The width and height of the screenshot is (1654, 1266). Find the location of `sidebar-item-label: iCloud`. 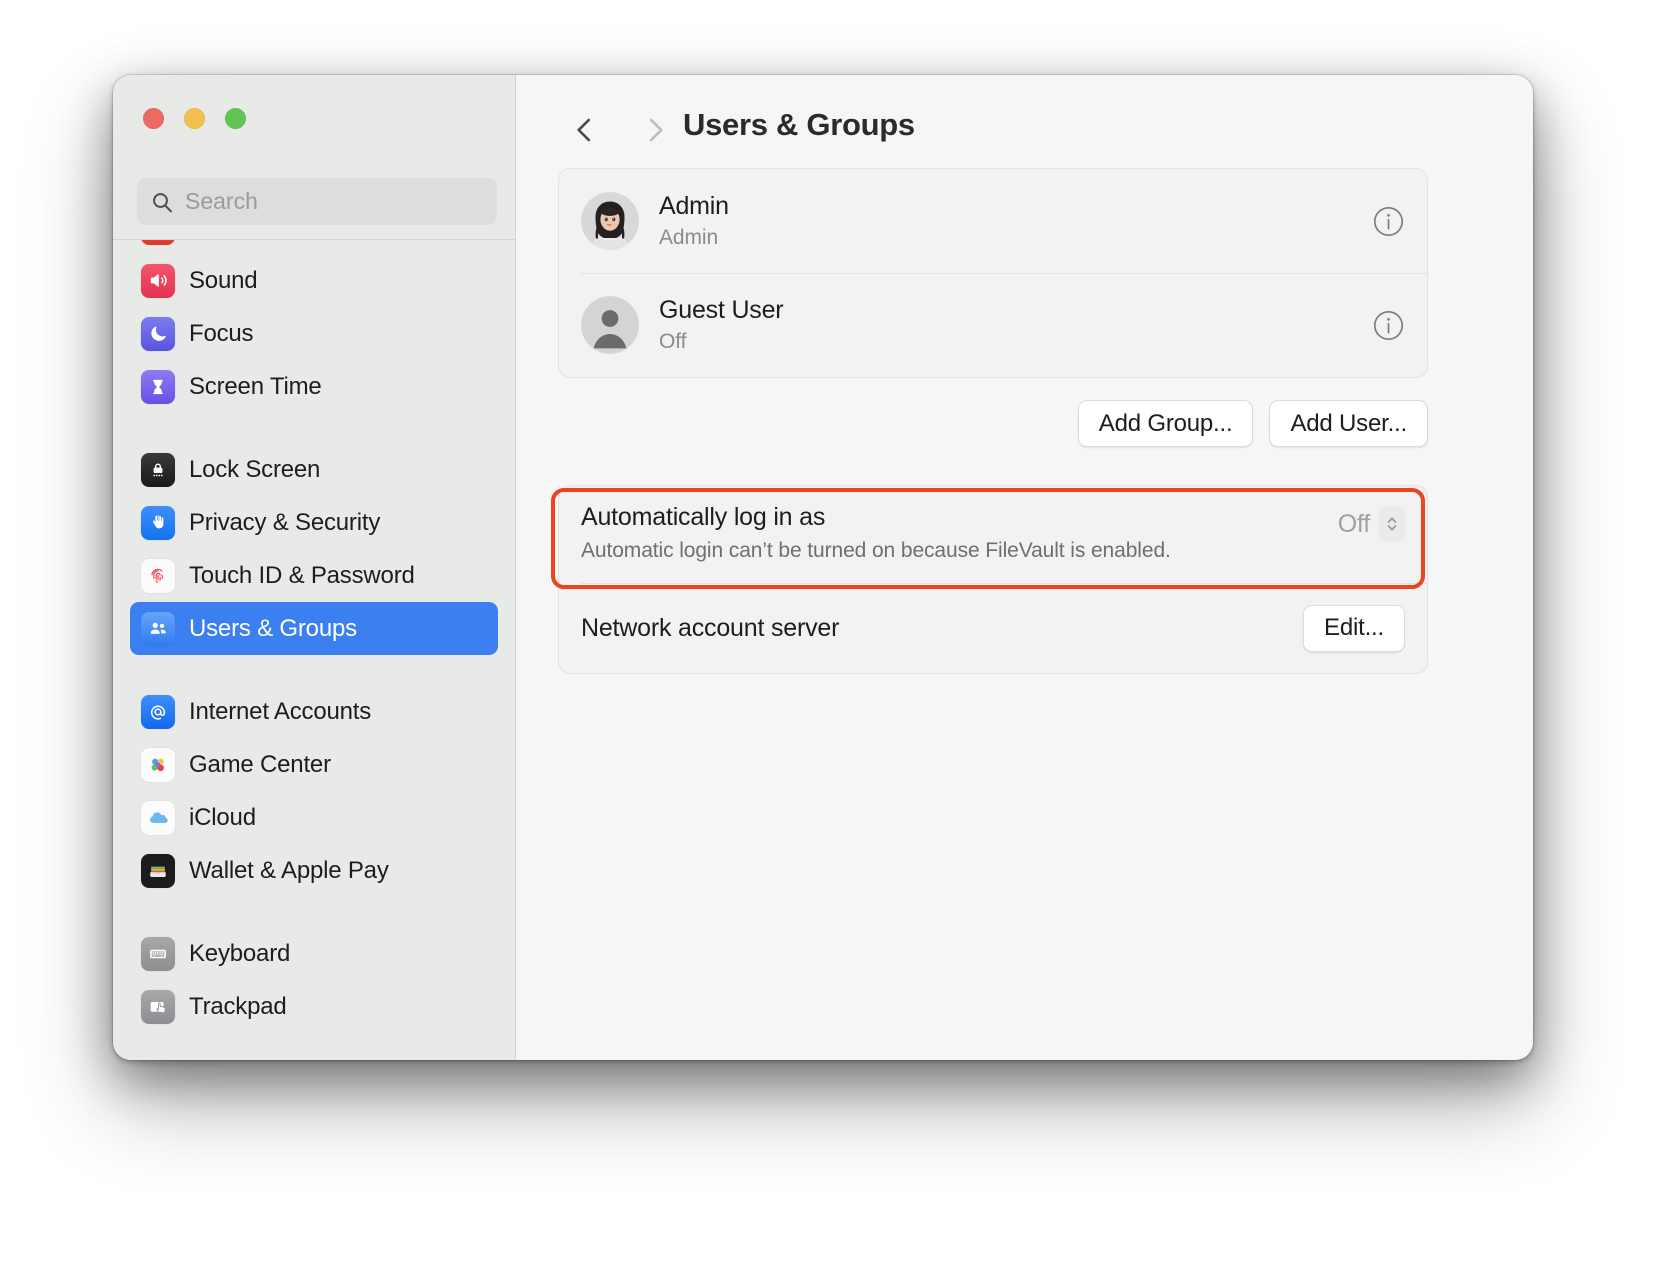

sidebar-item-label: iCloud is located at coordinates (222, 817).